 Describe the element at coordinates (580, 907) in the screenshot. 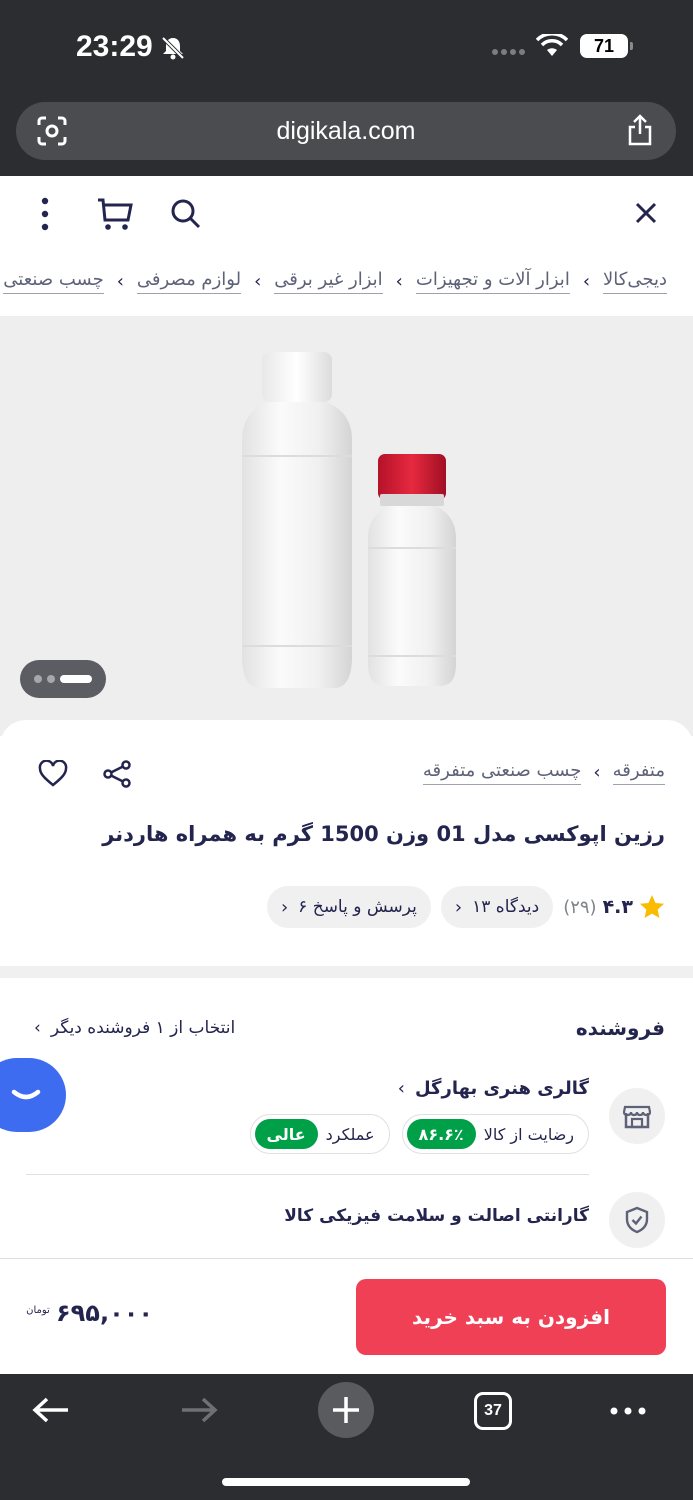

I see `rating-count: (۲۹)` at that location.